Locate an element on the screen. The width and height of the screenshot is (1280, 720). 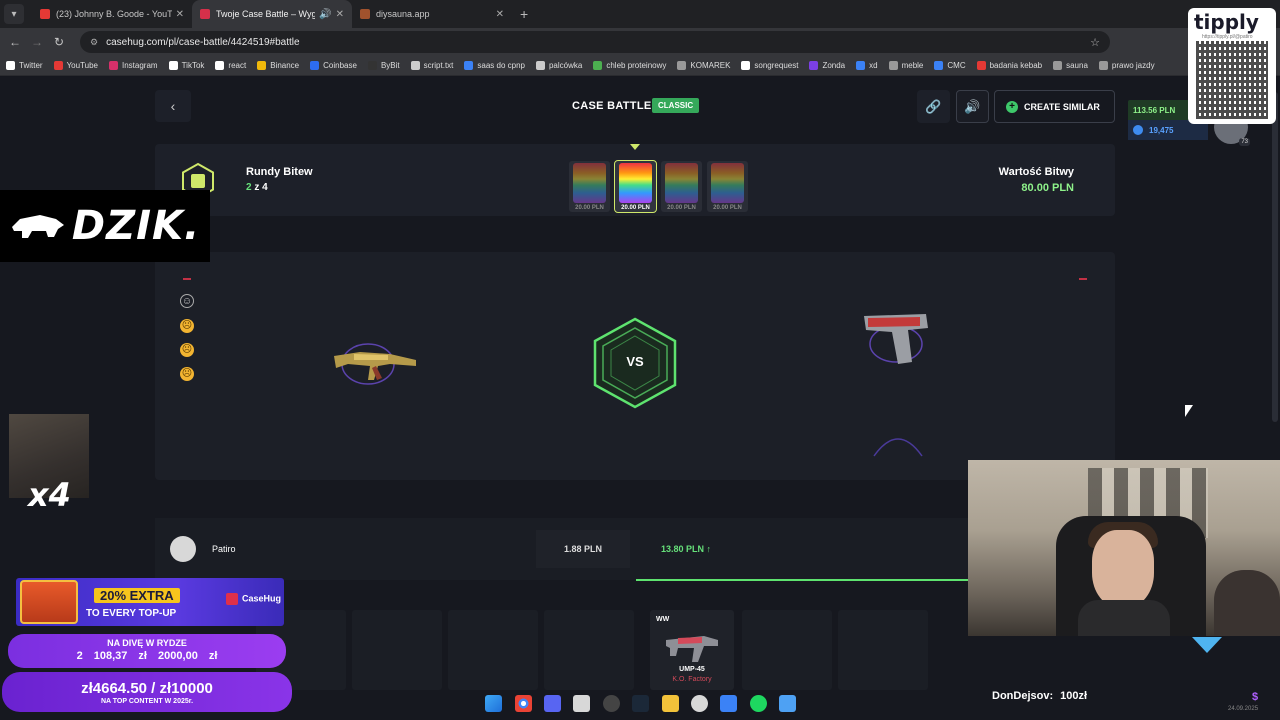
tab-youtube: (23) Johnny B. Goode - YouTube ✕ is located at coordinates (112, 14).